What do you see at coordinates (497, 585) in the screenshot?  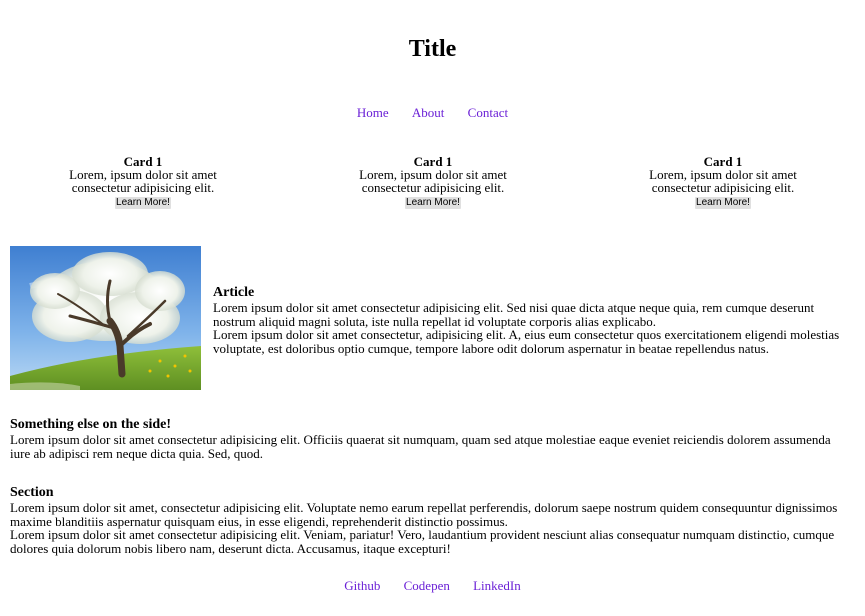 I see `footer-link-linkedin: LinkedIn` at bounding box center [497, 585].